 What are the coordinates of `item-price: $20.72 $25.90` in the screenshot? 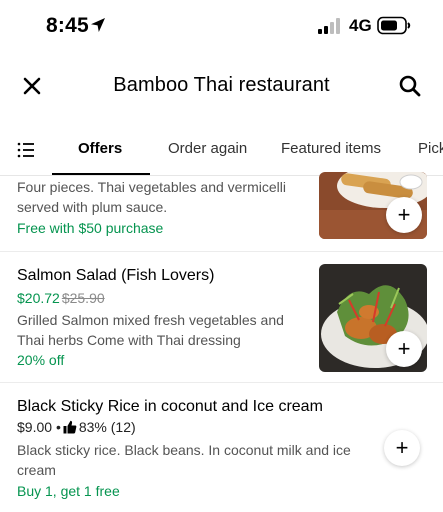 It's located at (61, 298).